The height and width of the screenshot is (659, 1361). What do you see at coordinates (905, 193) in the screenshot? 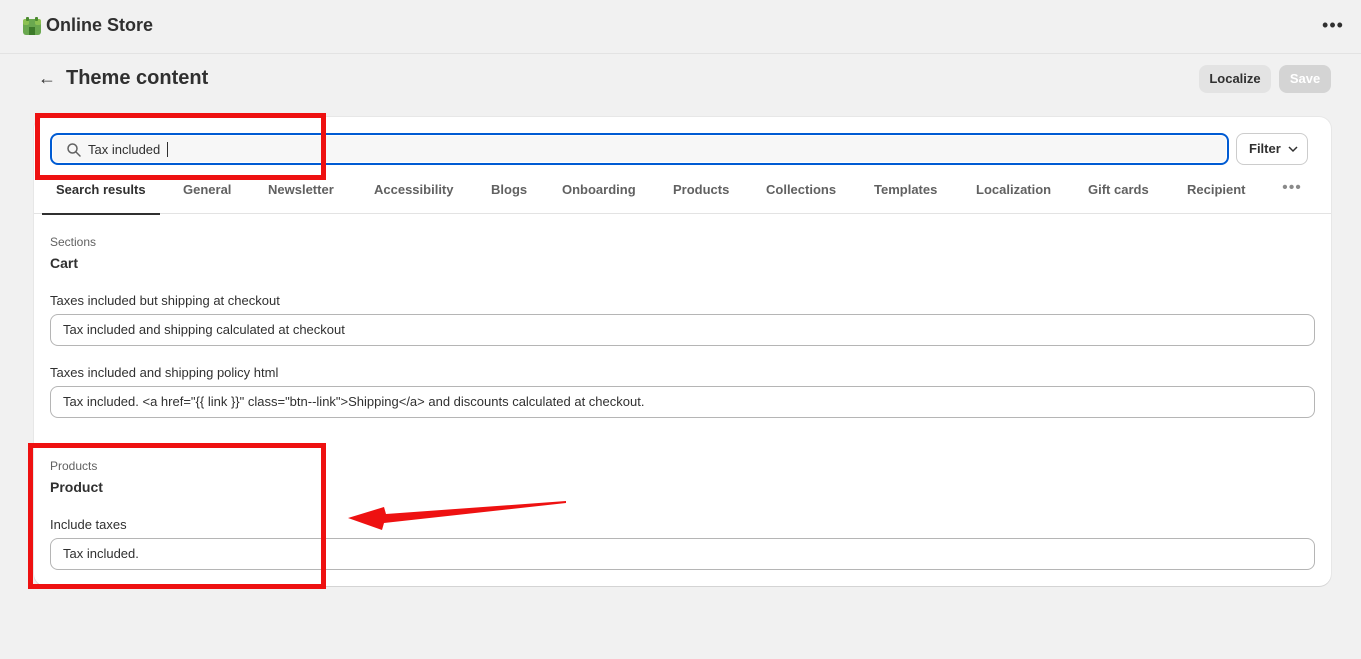
I see `tab-templates: Templates` at bounding box center [905, 193].